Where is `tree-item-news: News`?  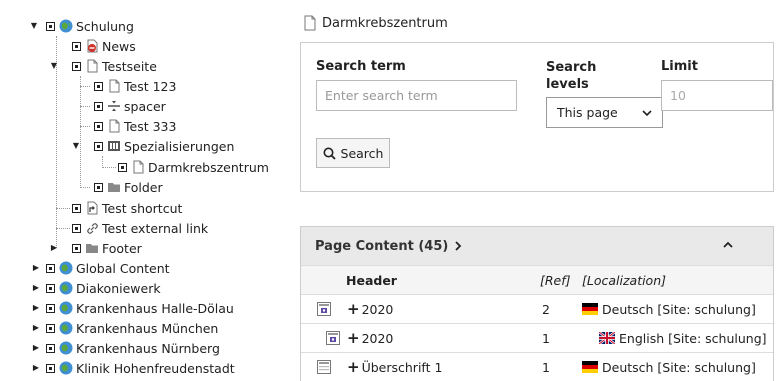
tree-item-news: News is located at coordinates (104, 46).